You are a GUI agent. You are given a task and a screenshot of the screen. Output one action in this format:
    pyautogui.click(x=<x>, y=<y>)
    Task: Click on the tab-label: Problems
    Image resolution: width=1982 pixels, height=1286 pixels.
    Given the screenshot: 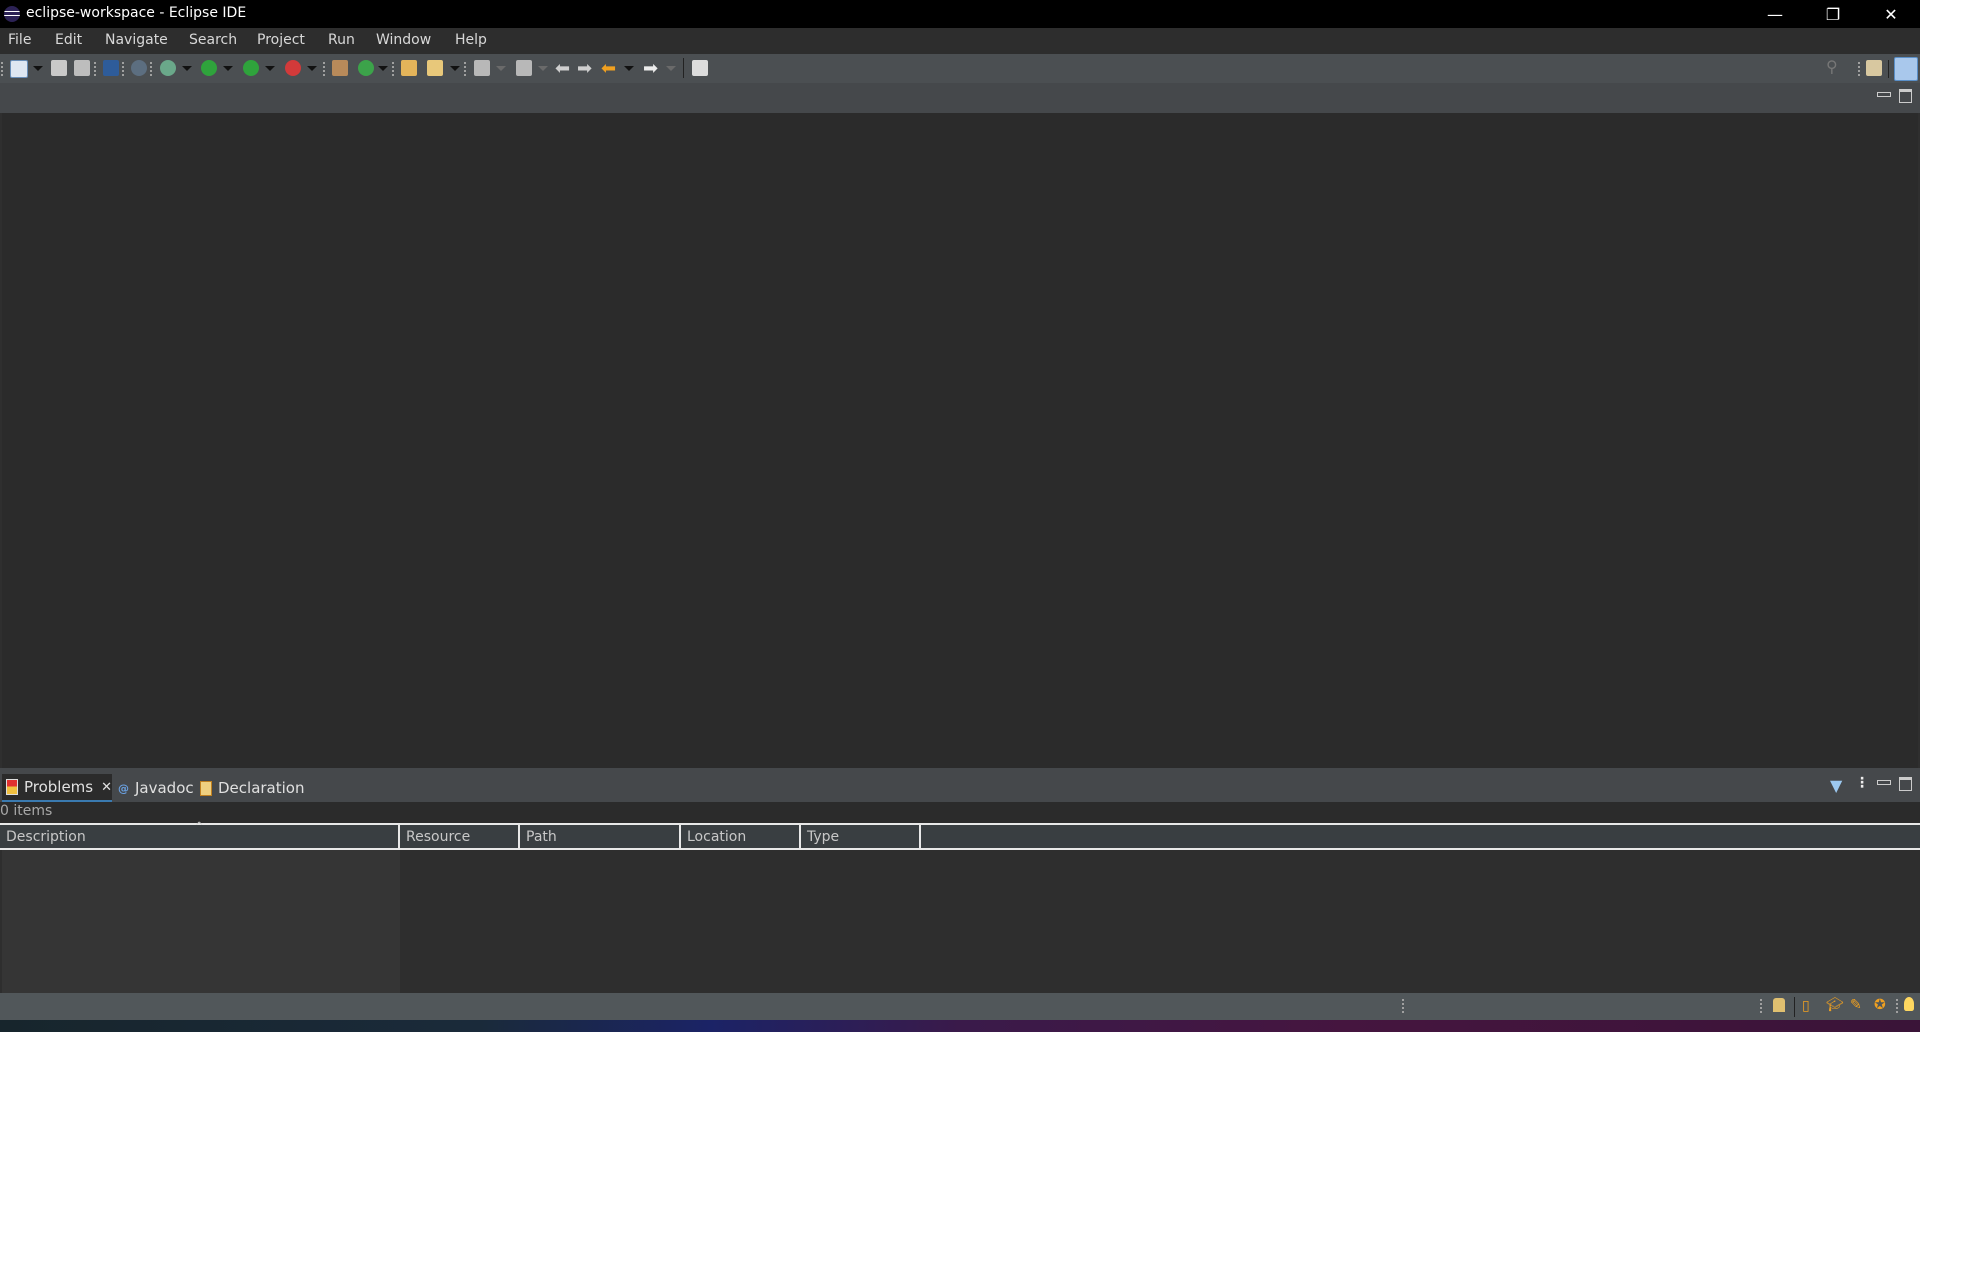 What is the action you would take?
    pyautogui.click(x=58, y=787)
    